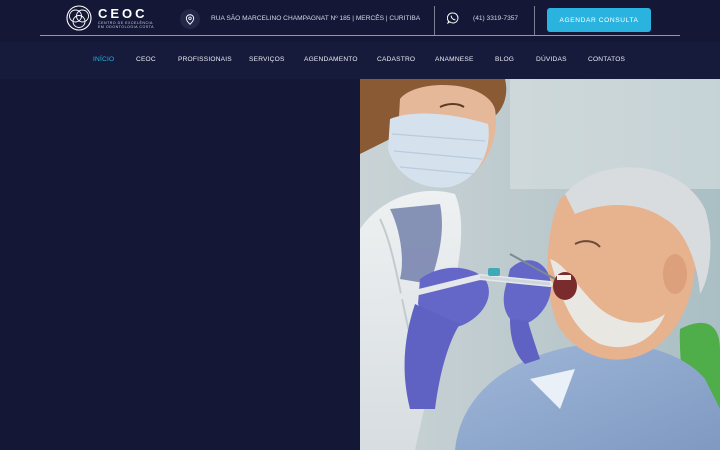 Image resolution: width=720 pixels, height=450 pixels. I want to click on whatsapp-icon, so click(453, 18).